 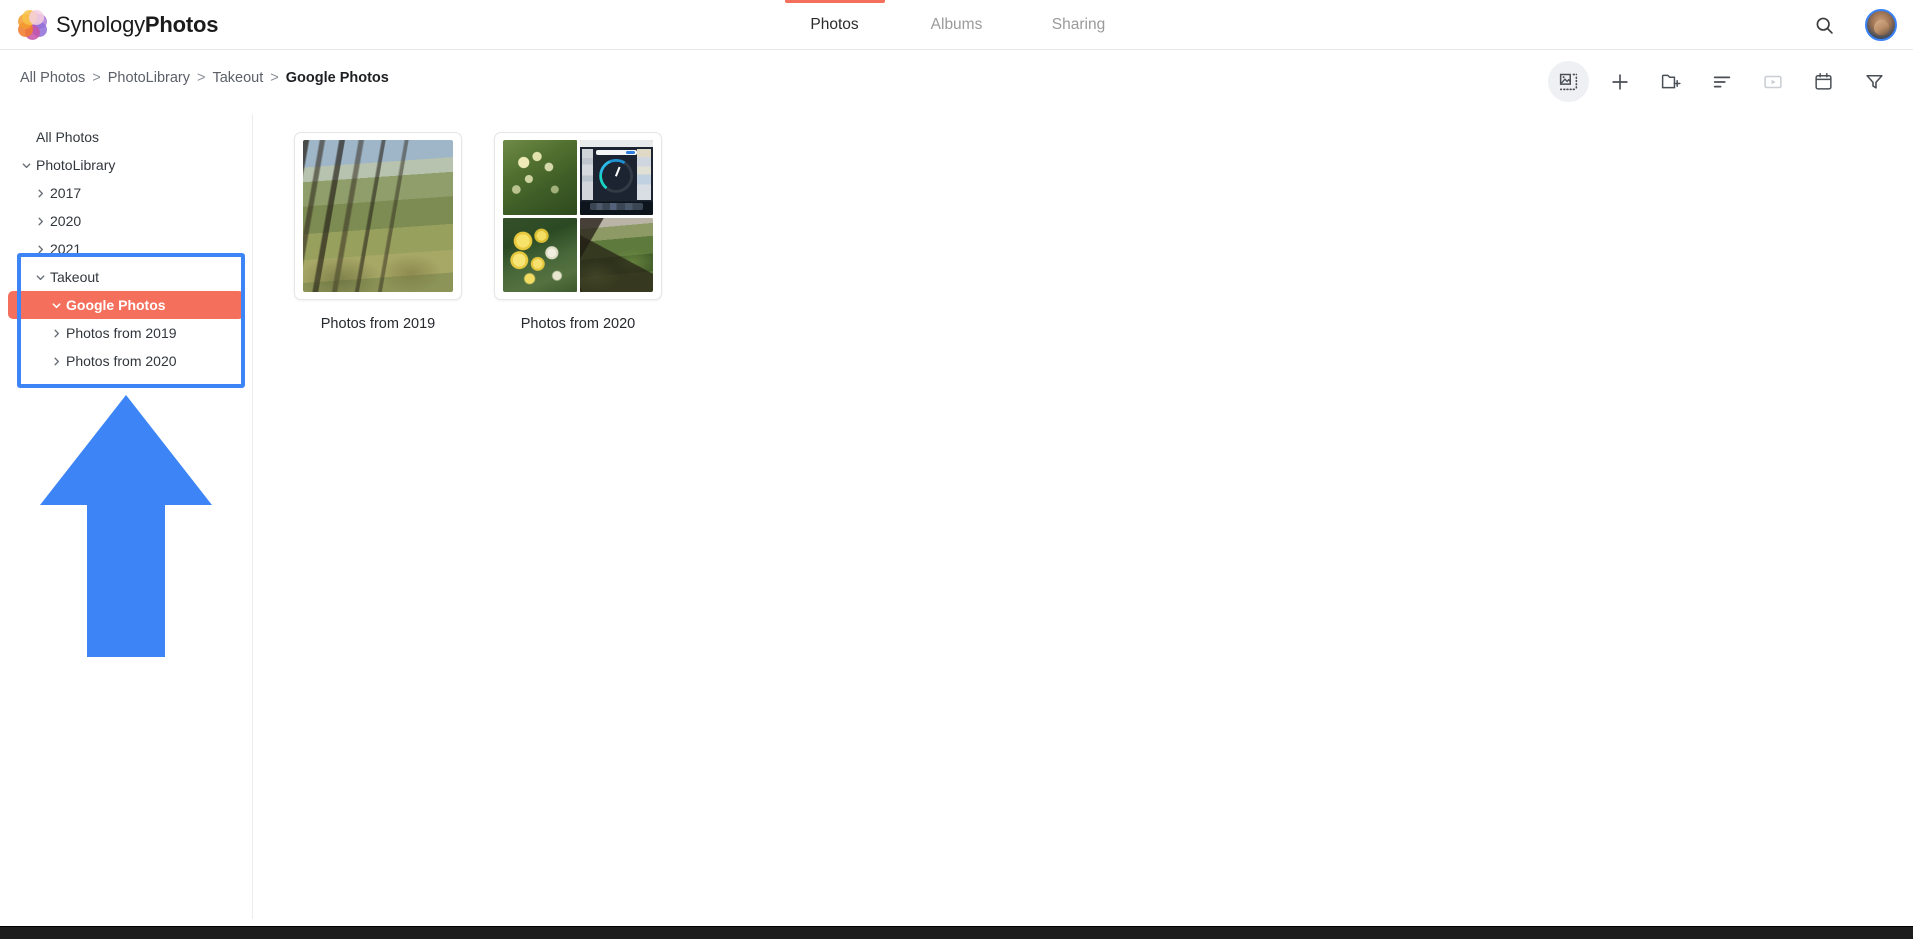 I want to click on sidebar-item-photos-from-2020: Photos from 2020, so click(x=126, y=361).